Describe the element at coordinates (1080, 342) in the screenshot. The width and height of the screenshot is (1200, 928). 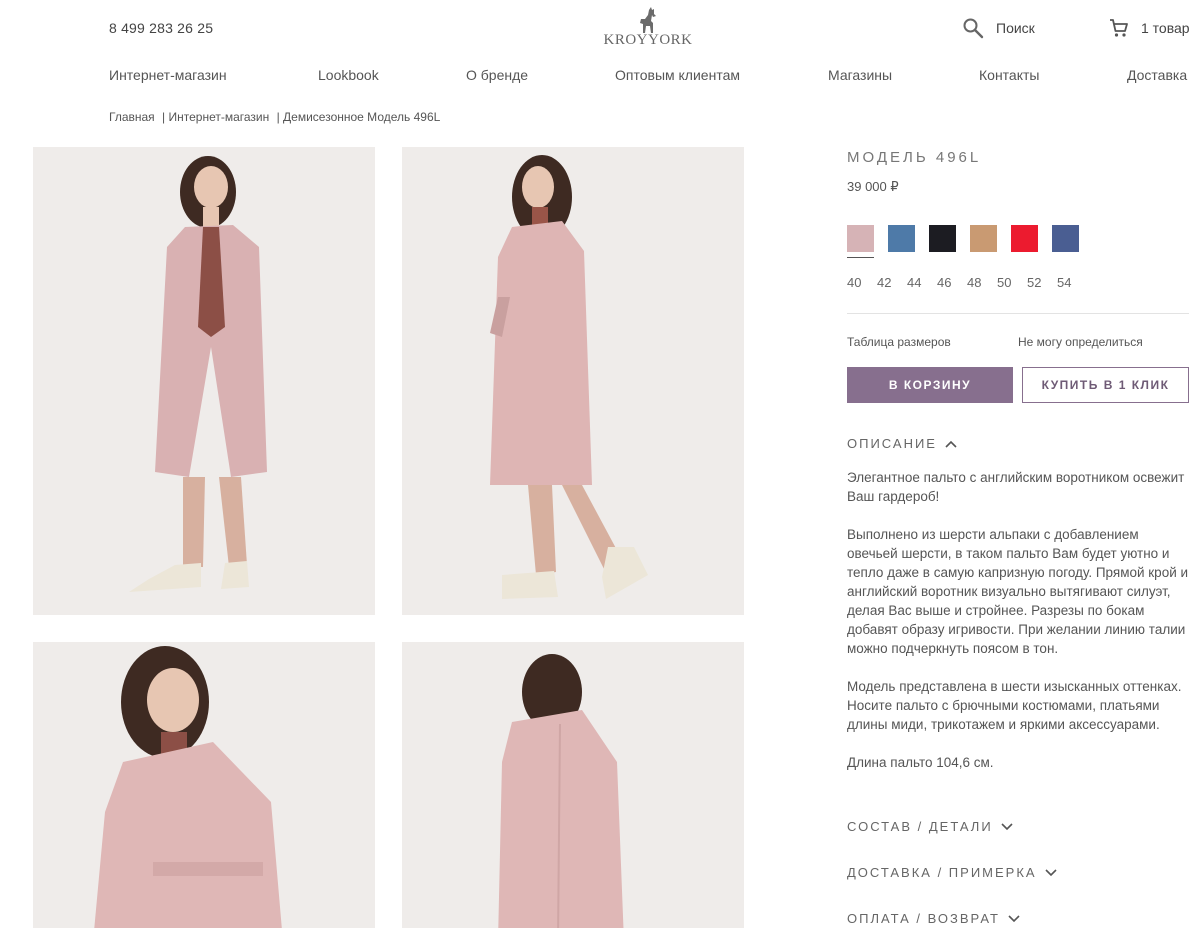
I see `not-sure-link: Не могу определиться` at that location.